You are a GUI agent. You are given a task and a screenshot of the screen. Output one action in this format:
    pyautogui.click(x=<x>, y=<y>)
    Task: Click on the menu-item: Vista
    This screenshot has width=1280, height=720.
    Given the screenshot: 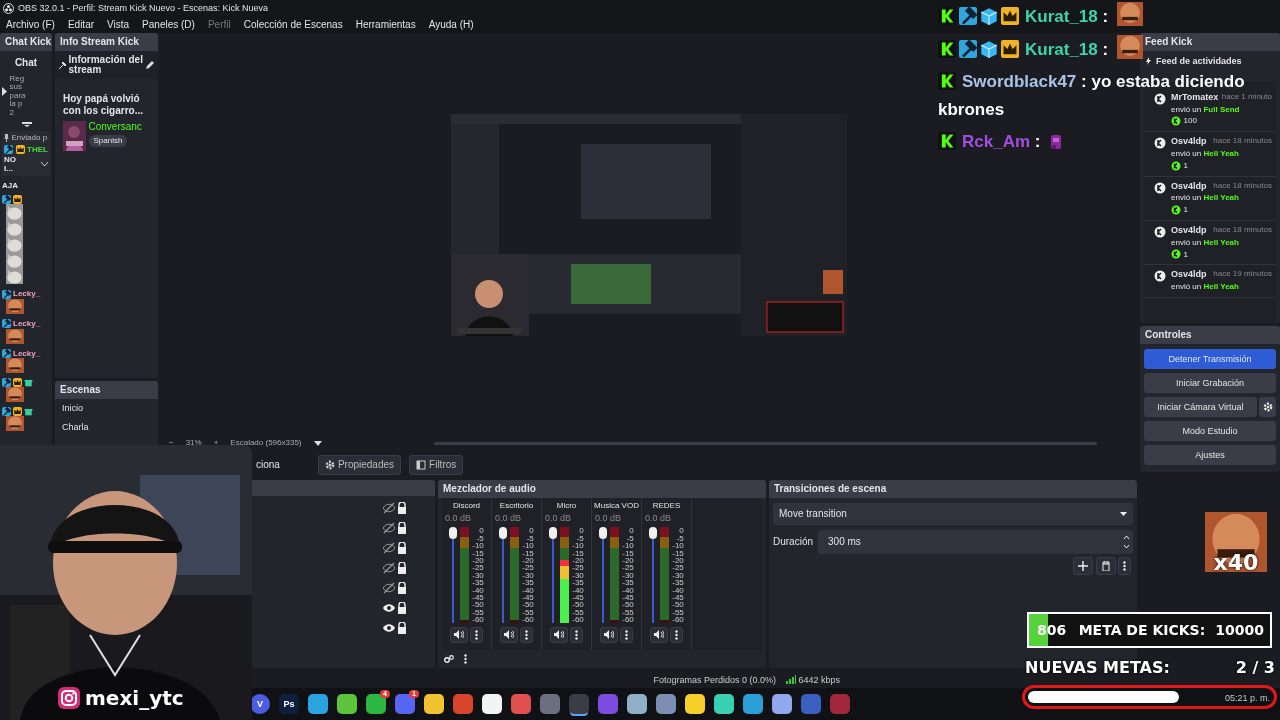 What is the action you would take?
    pyautogui.click(x=118, y=24)
    